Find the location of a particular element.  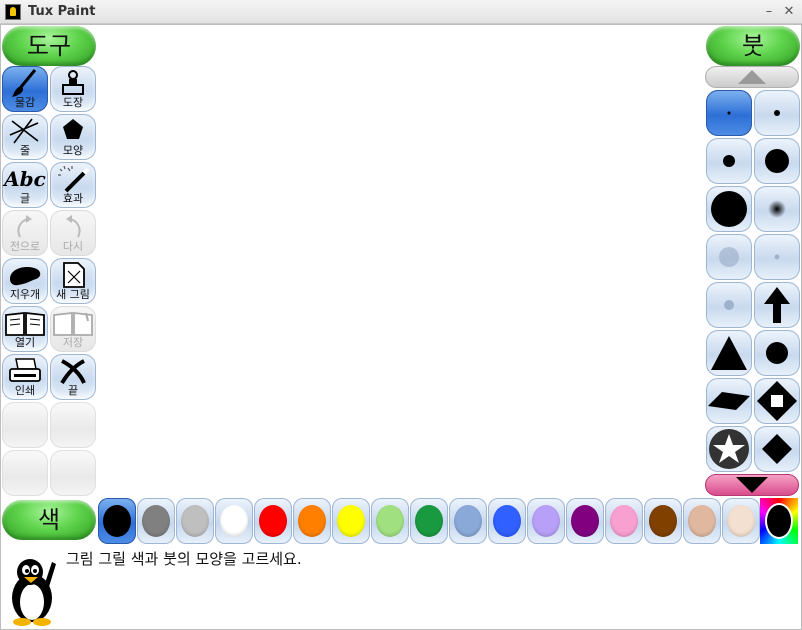

tool-label: 새 그림 is located at coordinates (73, 294).